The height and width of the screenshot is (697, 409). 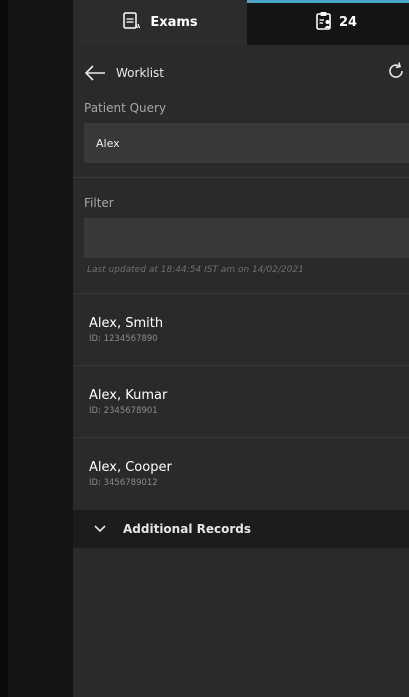 What do you see at coordinates (100, 529) in the screenshot?
I see `chevron-down-icon` at bounding box center [100, 529].